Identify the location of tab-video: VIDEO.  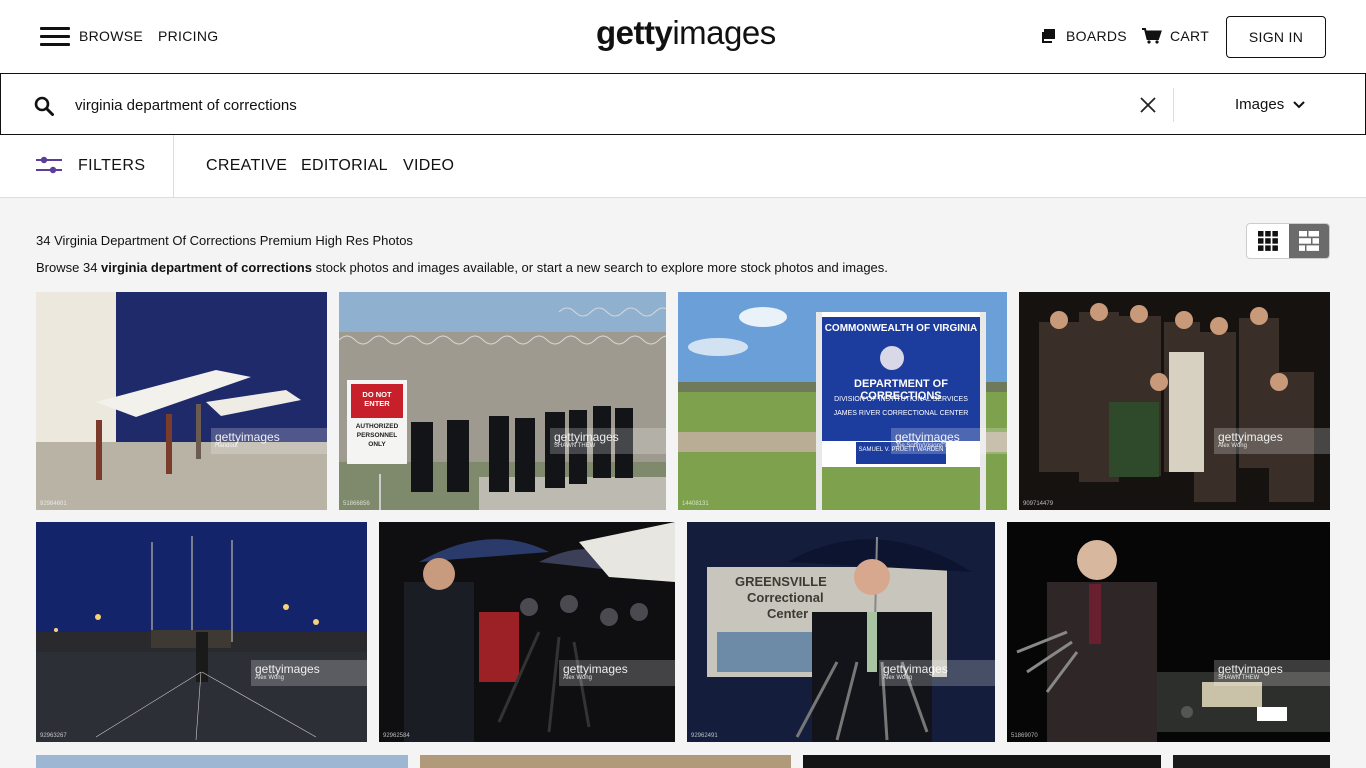
(428, 166).